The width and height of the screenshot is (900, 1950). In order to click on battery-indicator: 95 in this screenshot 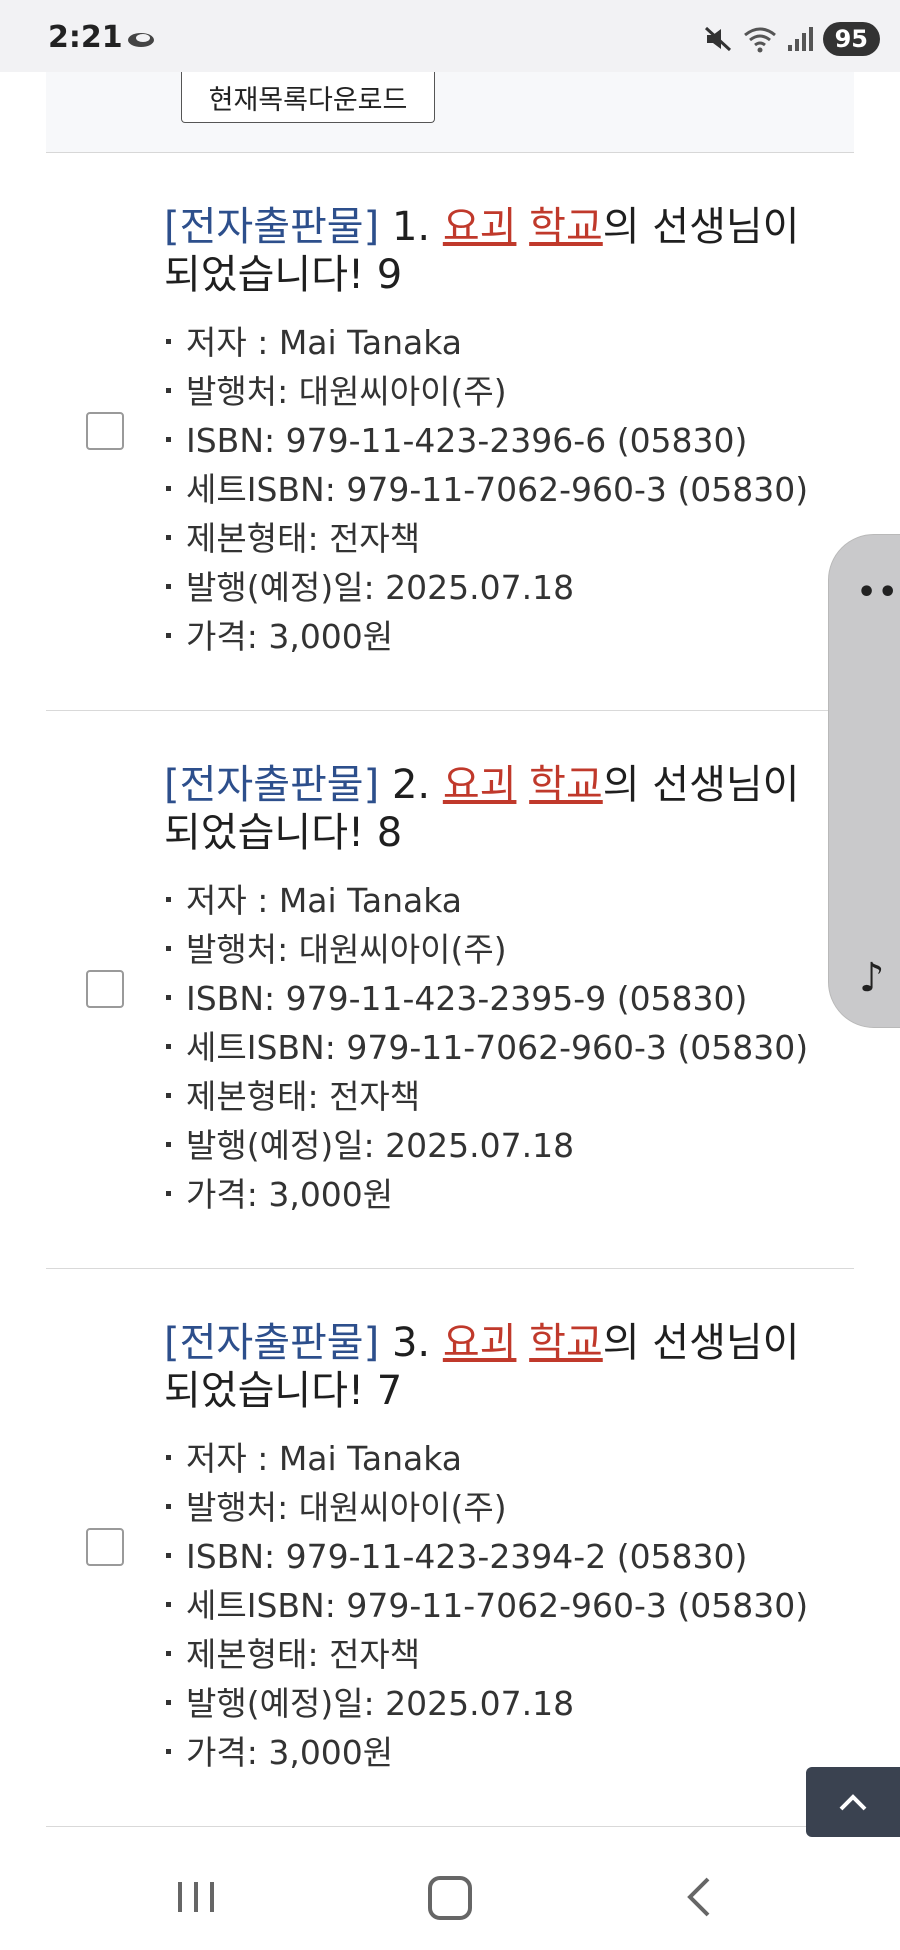, I will do `click(851, 39)`.